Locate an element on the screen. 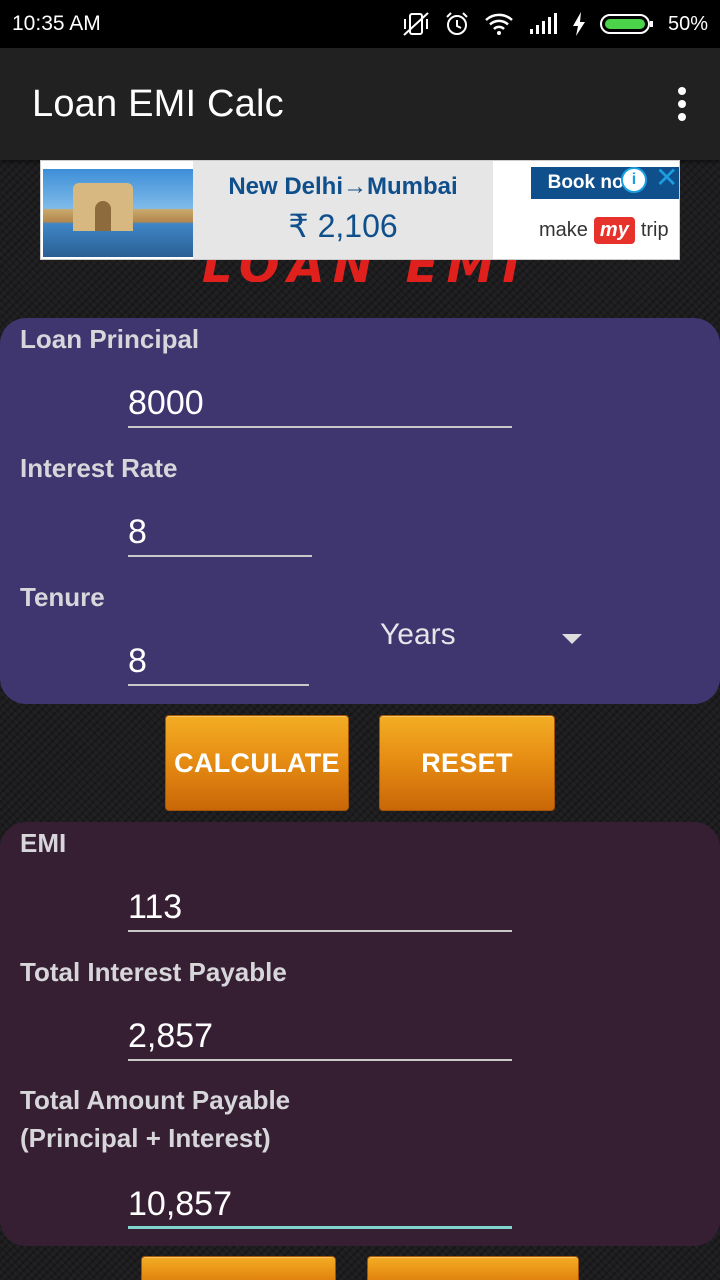 Image resolution: width=720 pixels, height=1280 pixels. ad-cta-area: Book now i ✕ make my trip is located at coordinates (586, 210).